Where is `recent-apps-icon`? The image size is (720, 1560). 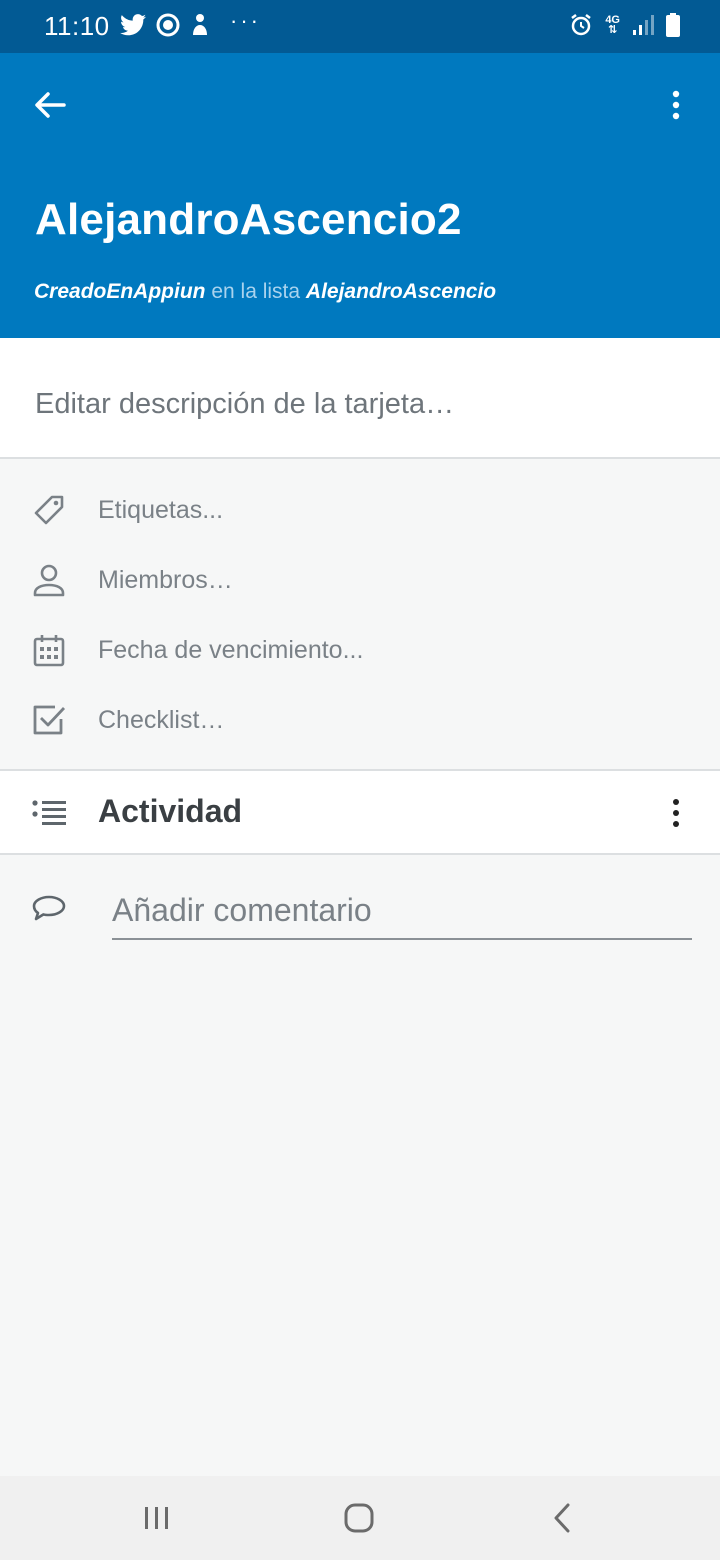
recent-apps-icon is located at coordinates (156, 1518).